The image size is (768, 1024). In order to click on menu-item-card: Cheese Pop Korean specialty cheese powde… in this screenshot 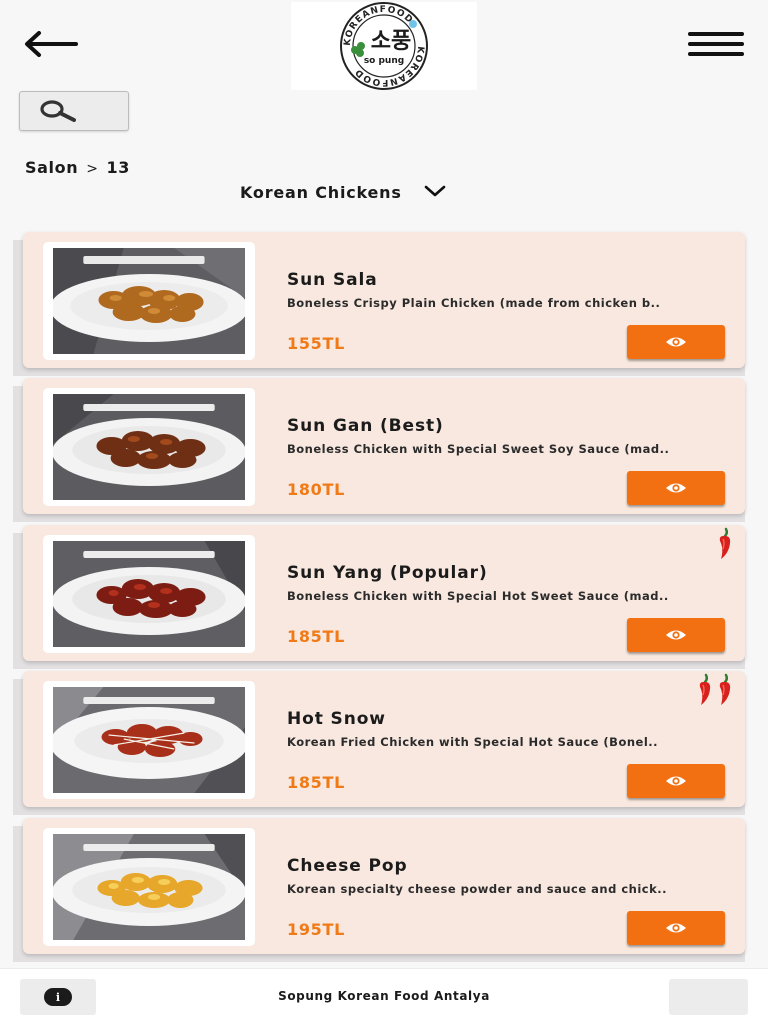, I will do `click(379, 890)`.